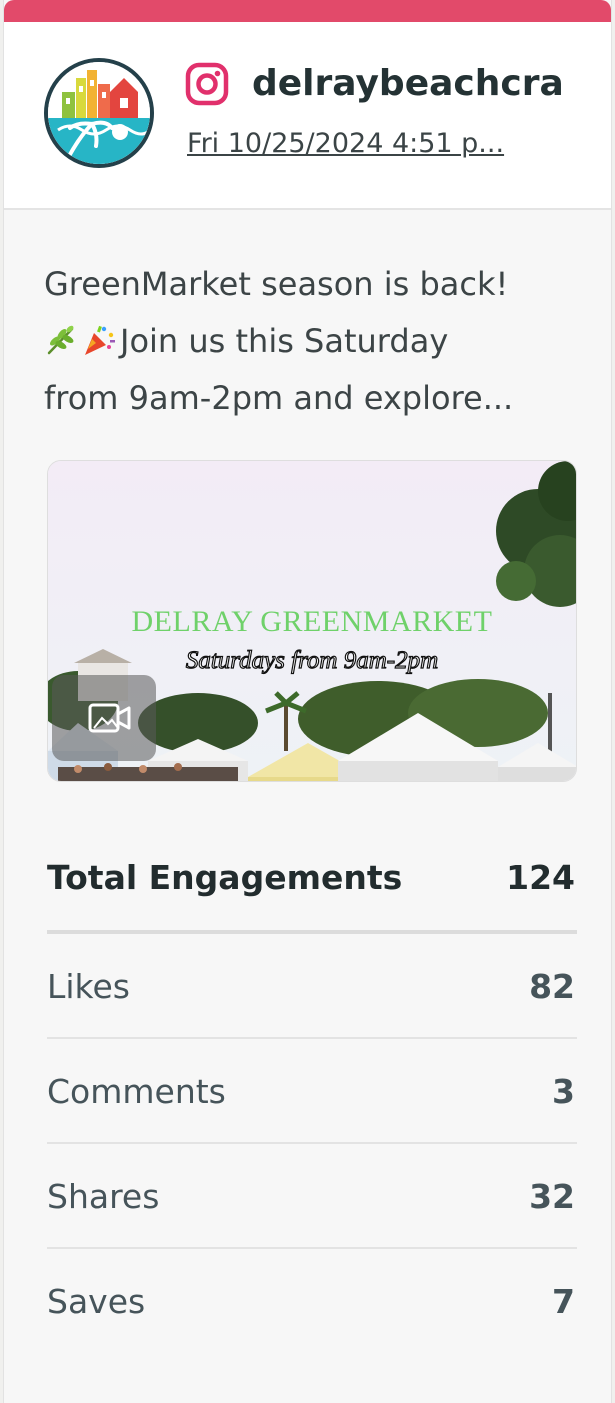  I want to click on stat-row-saves: Saves 7, so click(312, 1301).